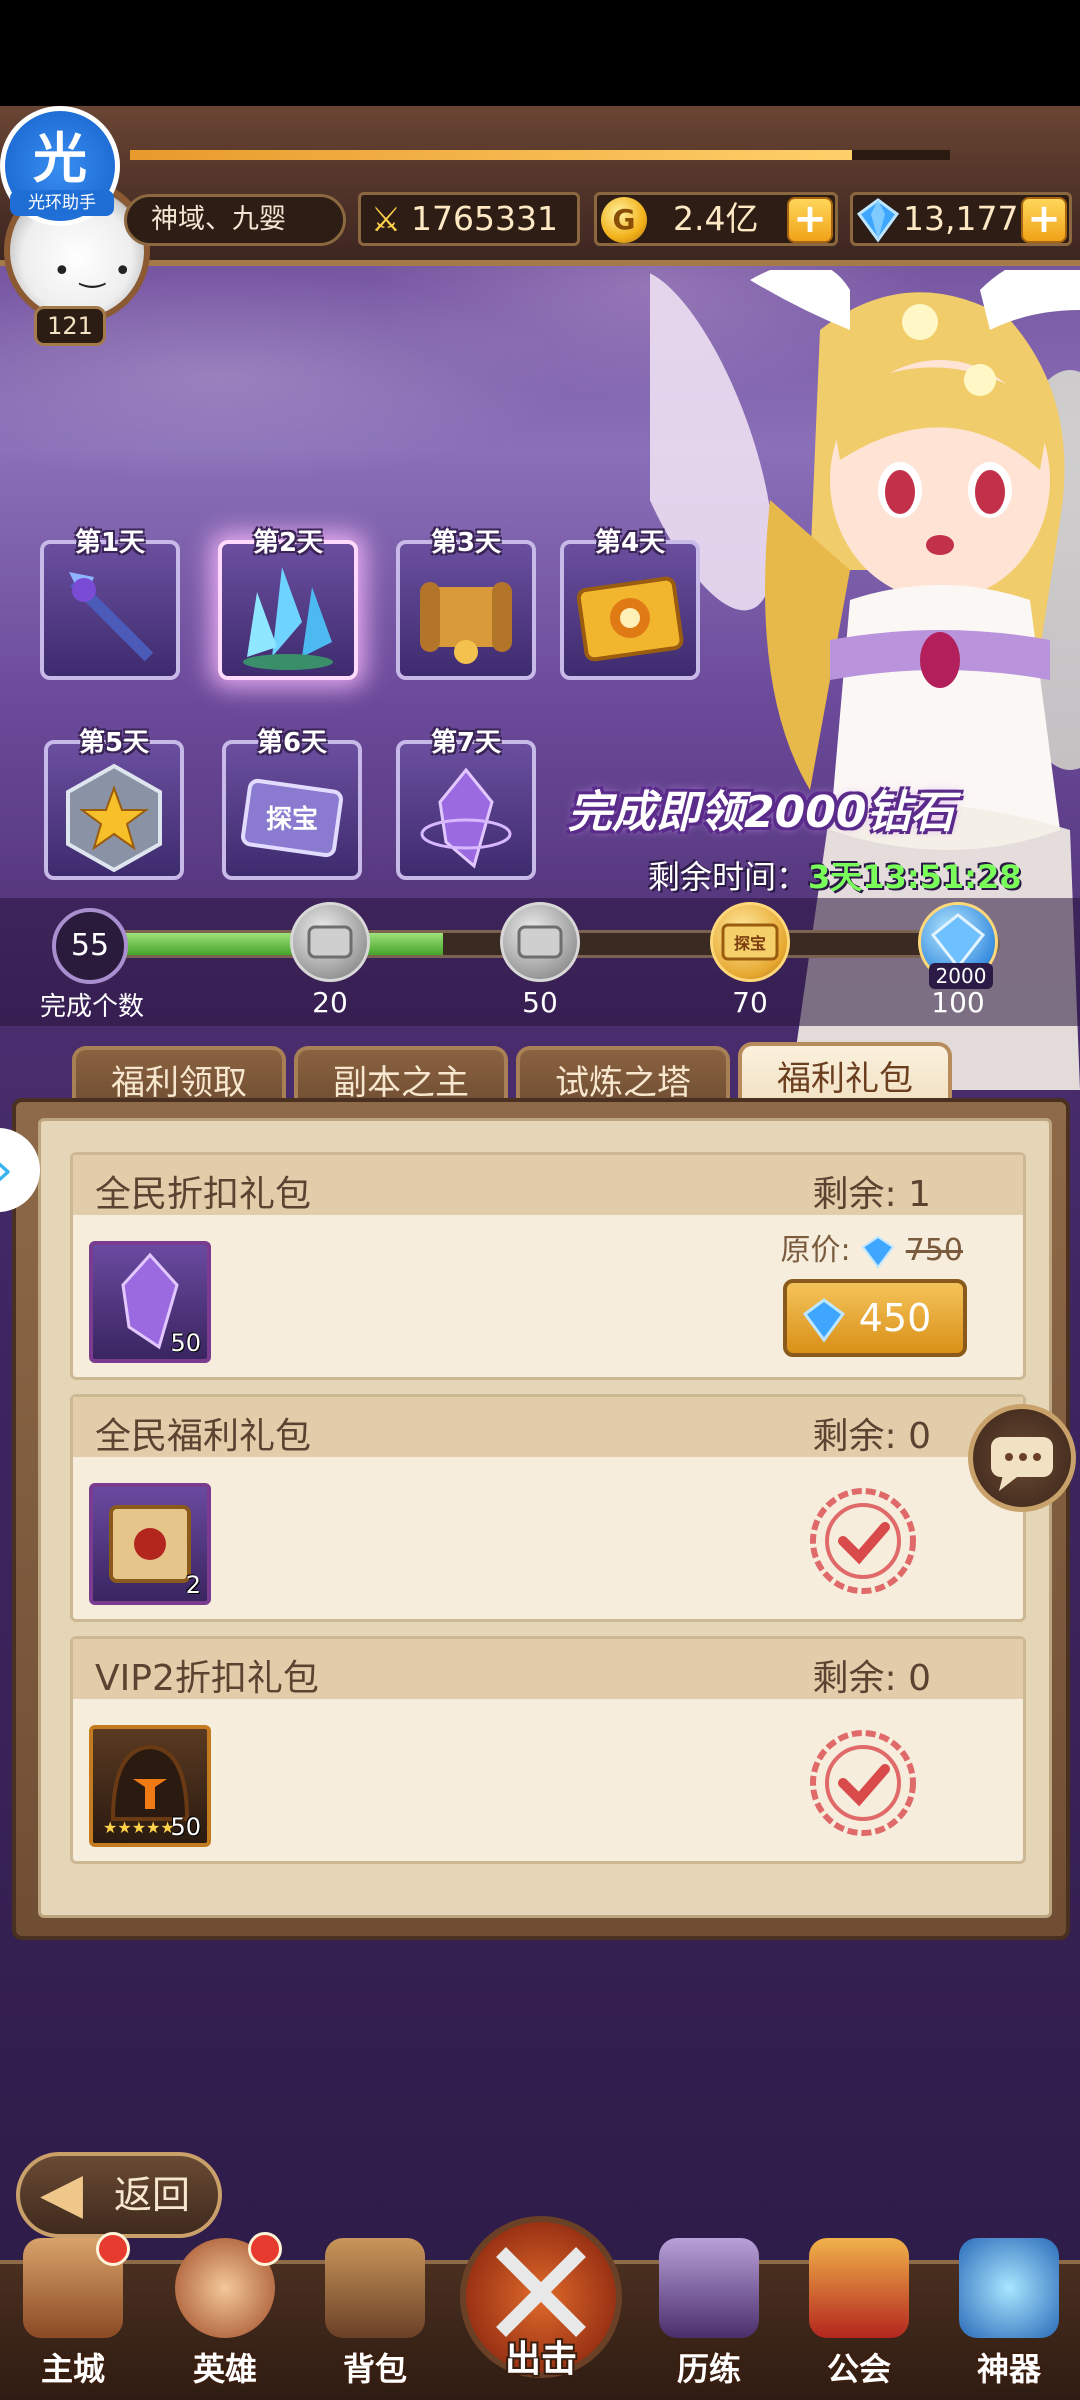 This screenshot has height=2400, width=1080. Describe the element at coordinates (541, 2306) in the screenshot. I see `attack-button: 出击` at that location.